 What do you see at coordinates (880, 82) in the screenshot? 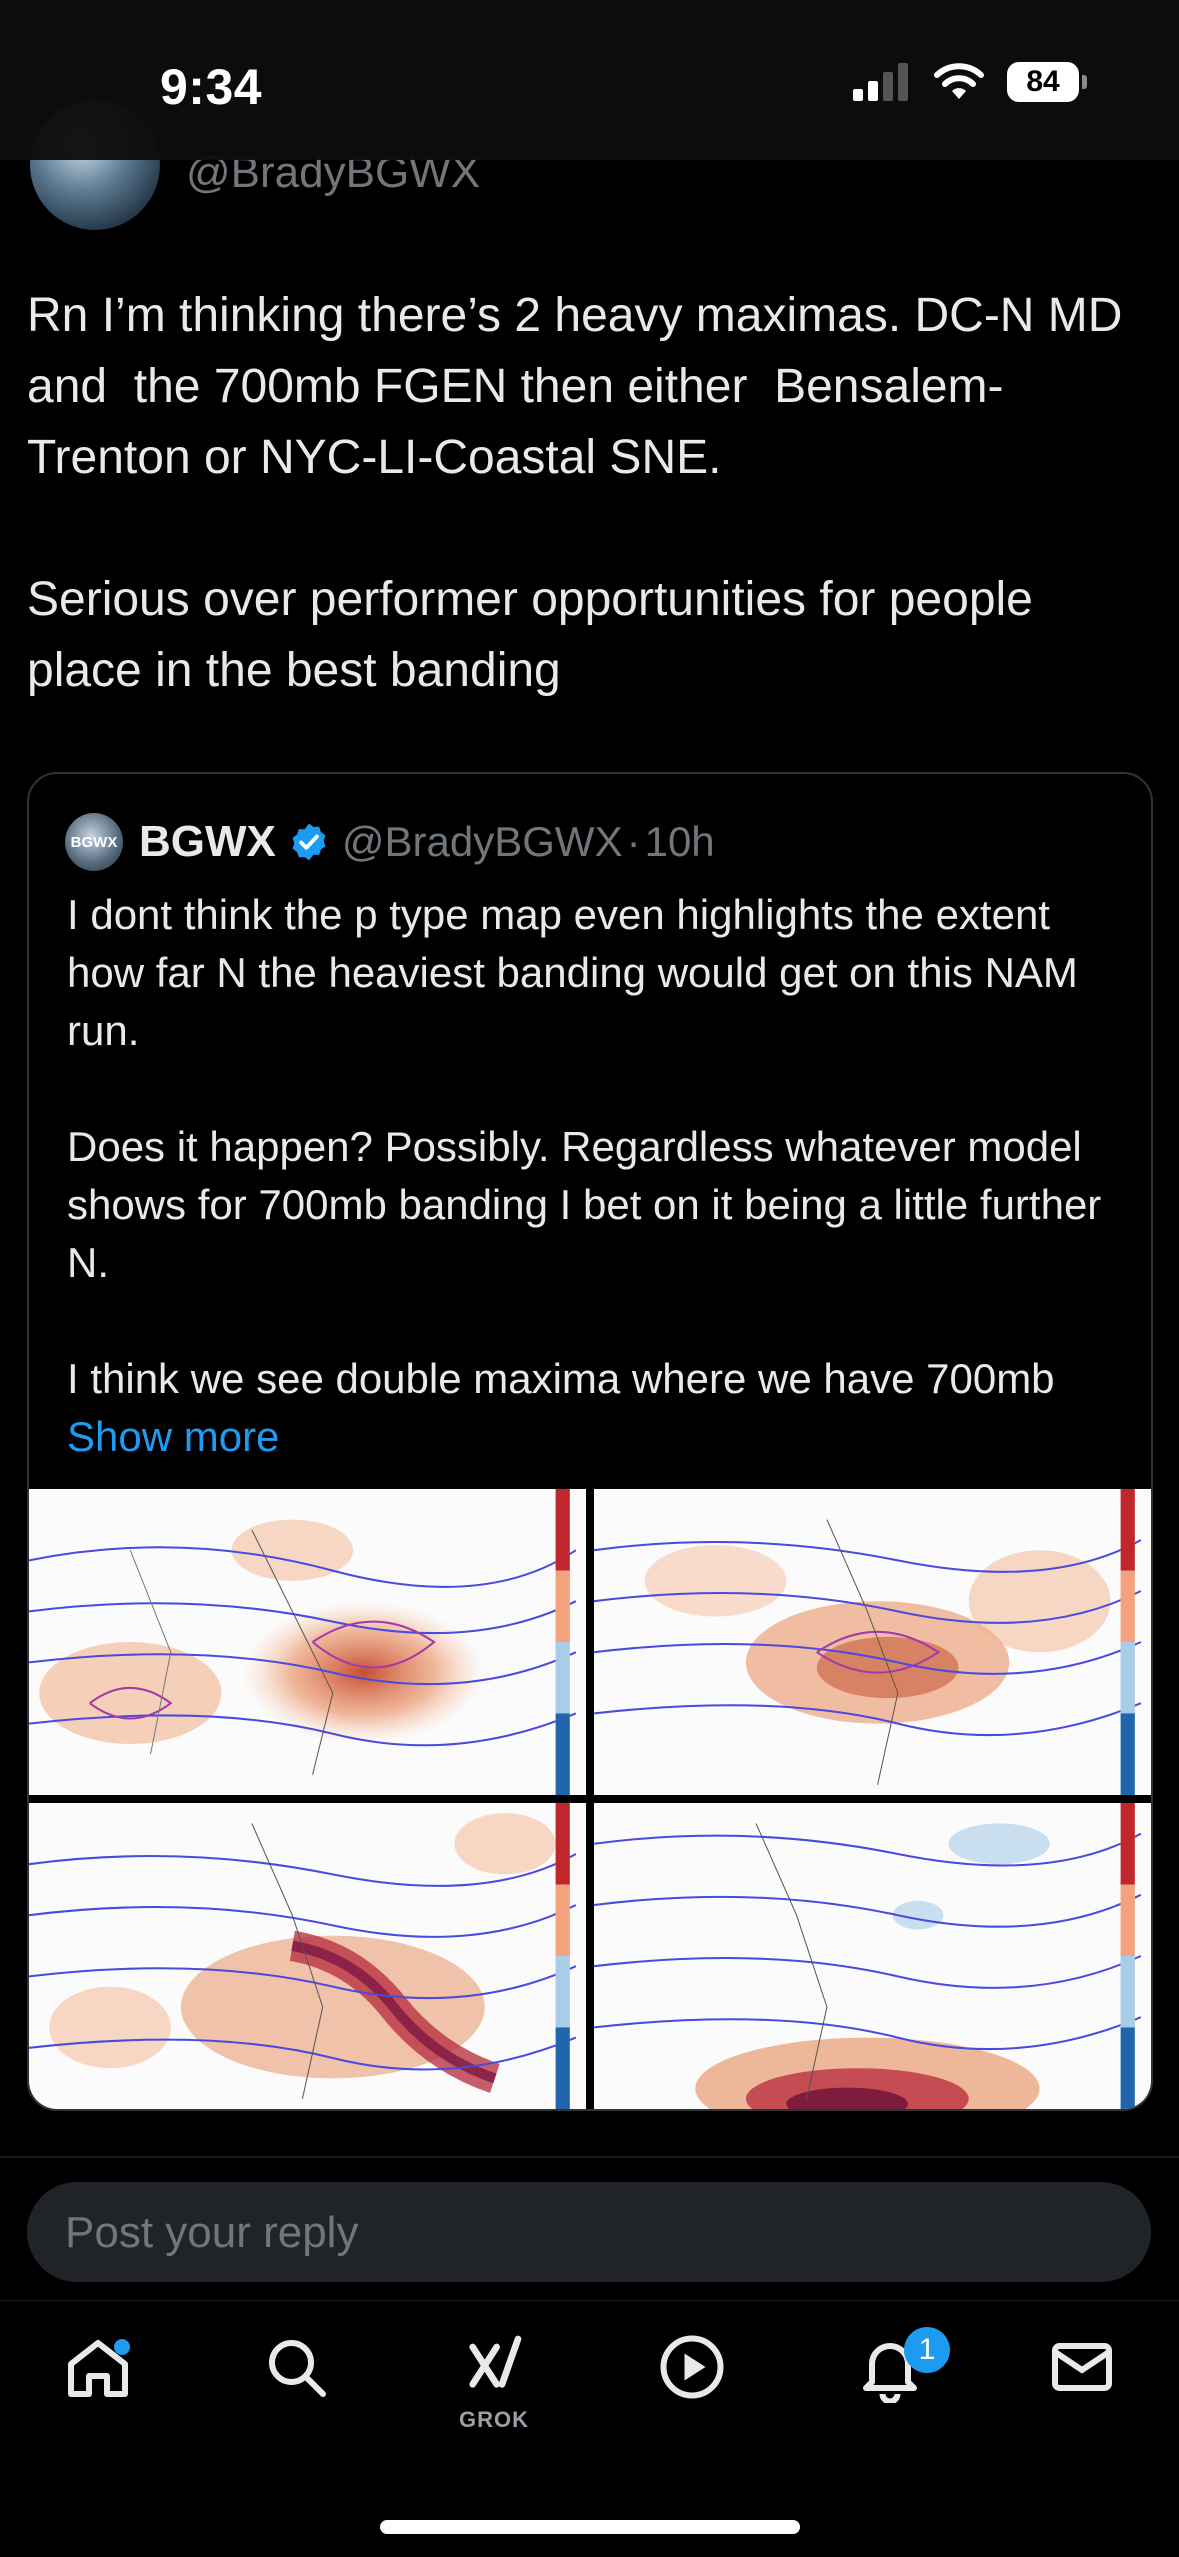
I see `cellular-signal-icon` at bounding box center [880, 82].